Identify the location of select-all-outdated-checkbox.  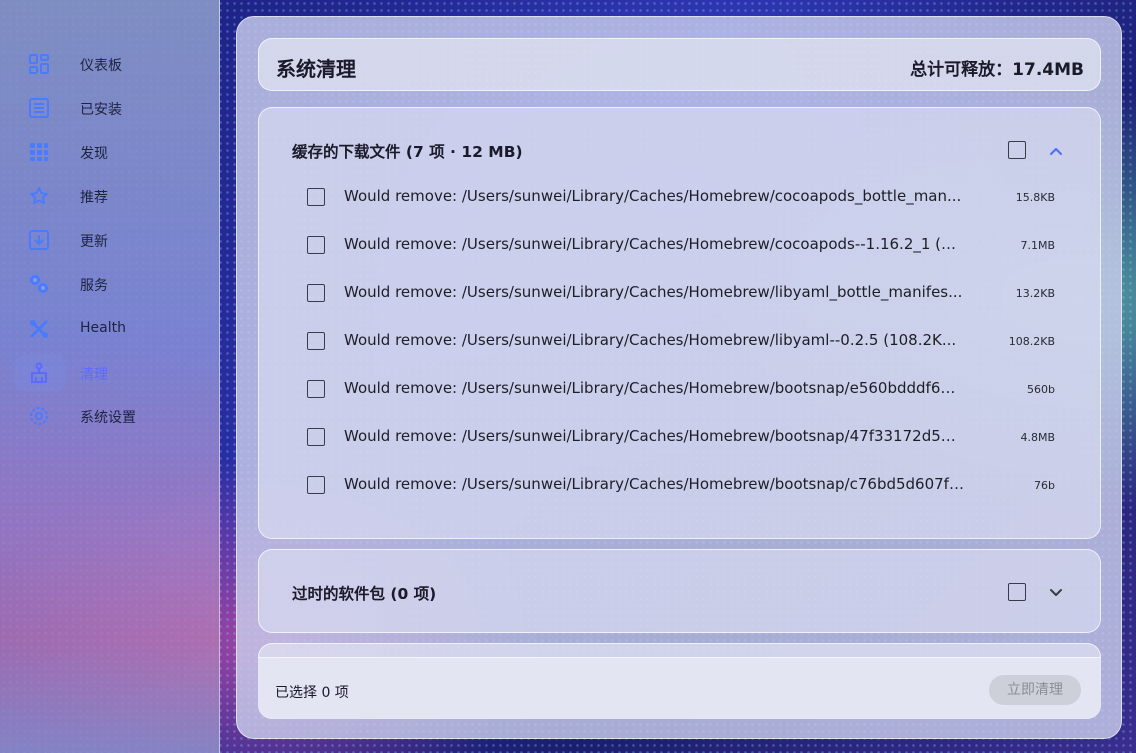
(1017, 592).